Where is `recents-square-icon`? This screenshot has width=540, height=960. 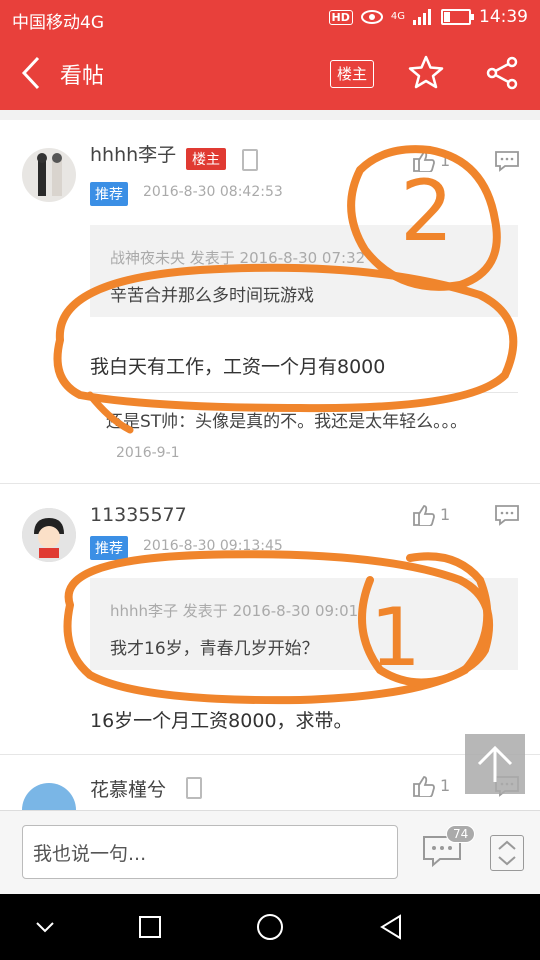
recents-square-icon is located at coordinates (150, 927).